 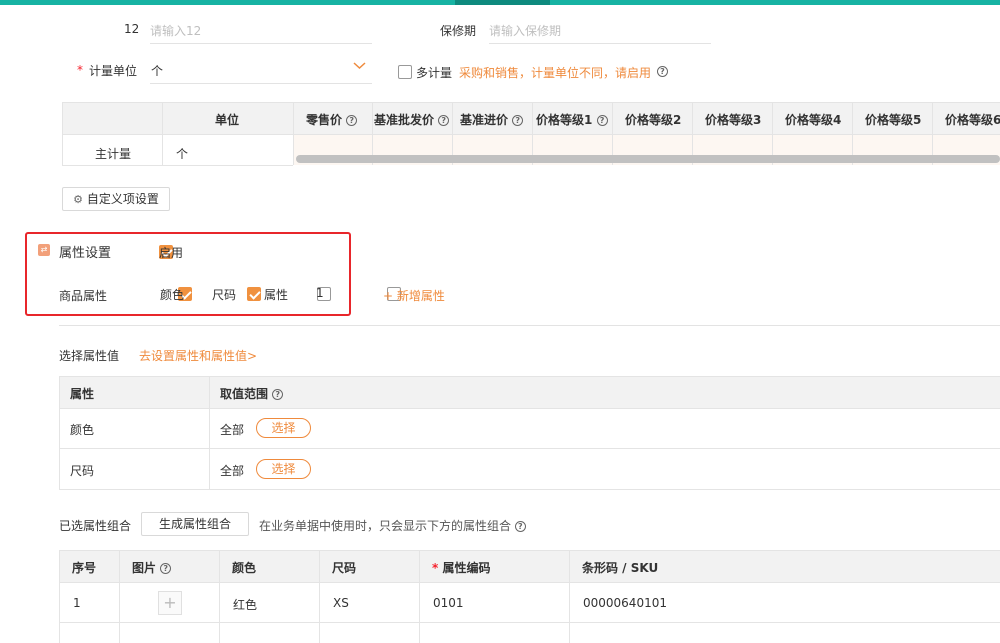 What do you see at coordinates (529, 392) in the screenshot?
I see `attr-table-header` at bounding box center [529, 392].